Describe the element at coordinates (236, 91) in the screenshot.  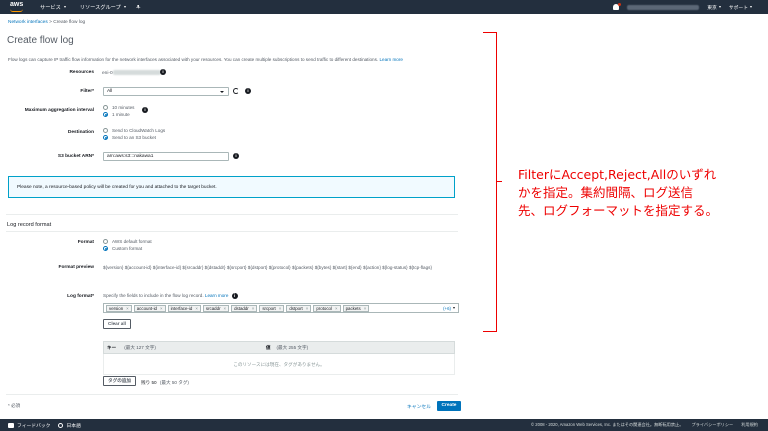
I see `refresh-icon` at that location.